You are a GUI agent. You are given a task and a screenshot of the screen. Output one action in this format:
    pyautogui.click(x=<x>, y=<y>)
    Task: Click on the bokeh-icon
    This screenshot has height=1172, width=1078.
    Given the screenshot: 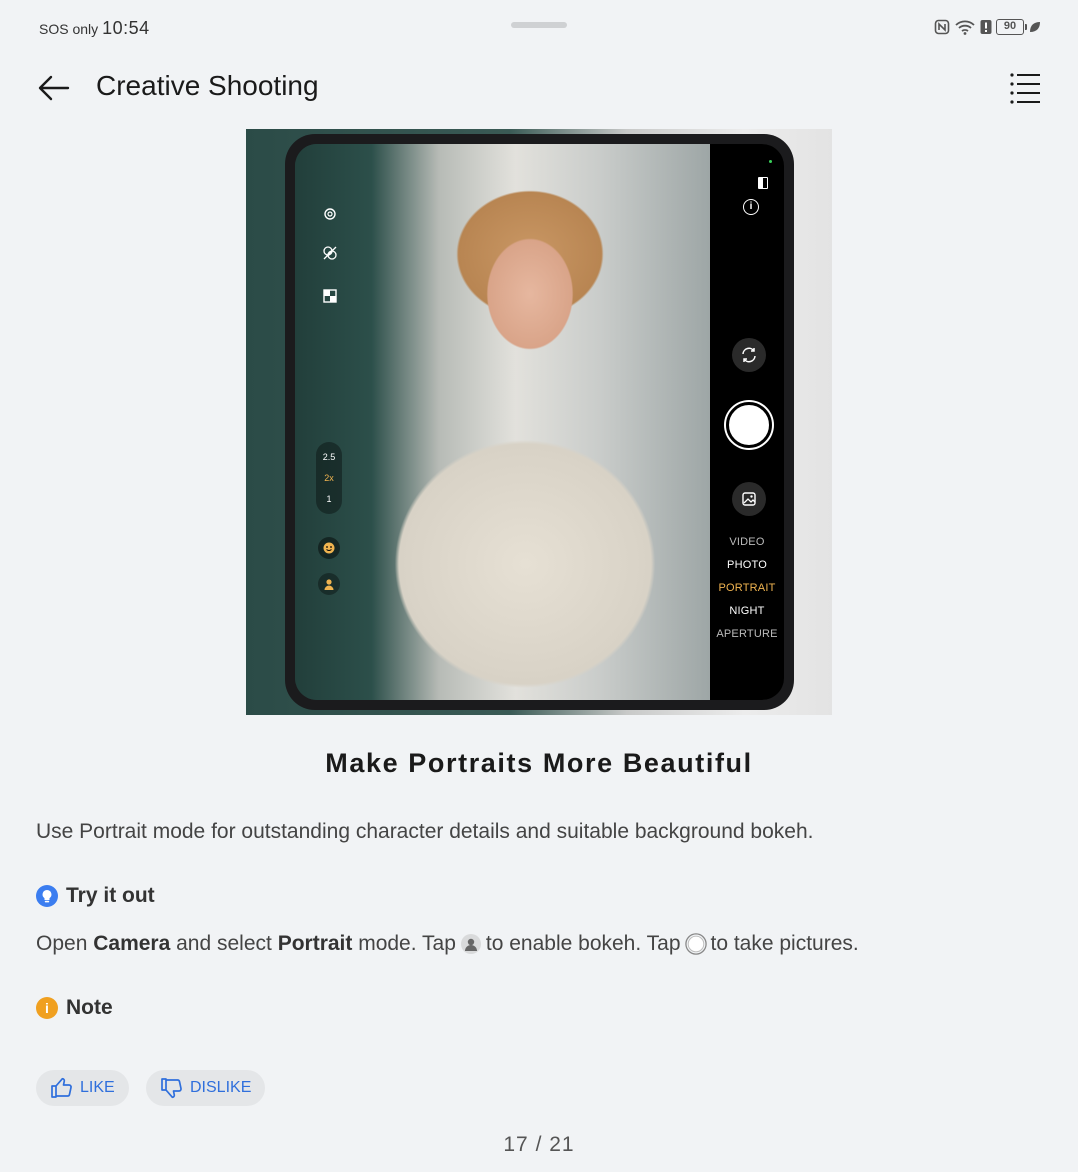 What is the action you would take?
    pyautogui.click(x=329, y=584)
    